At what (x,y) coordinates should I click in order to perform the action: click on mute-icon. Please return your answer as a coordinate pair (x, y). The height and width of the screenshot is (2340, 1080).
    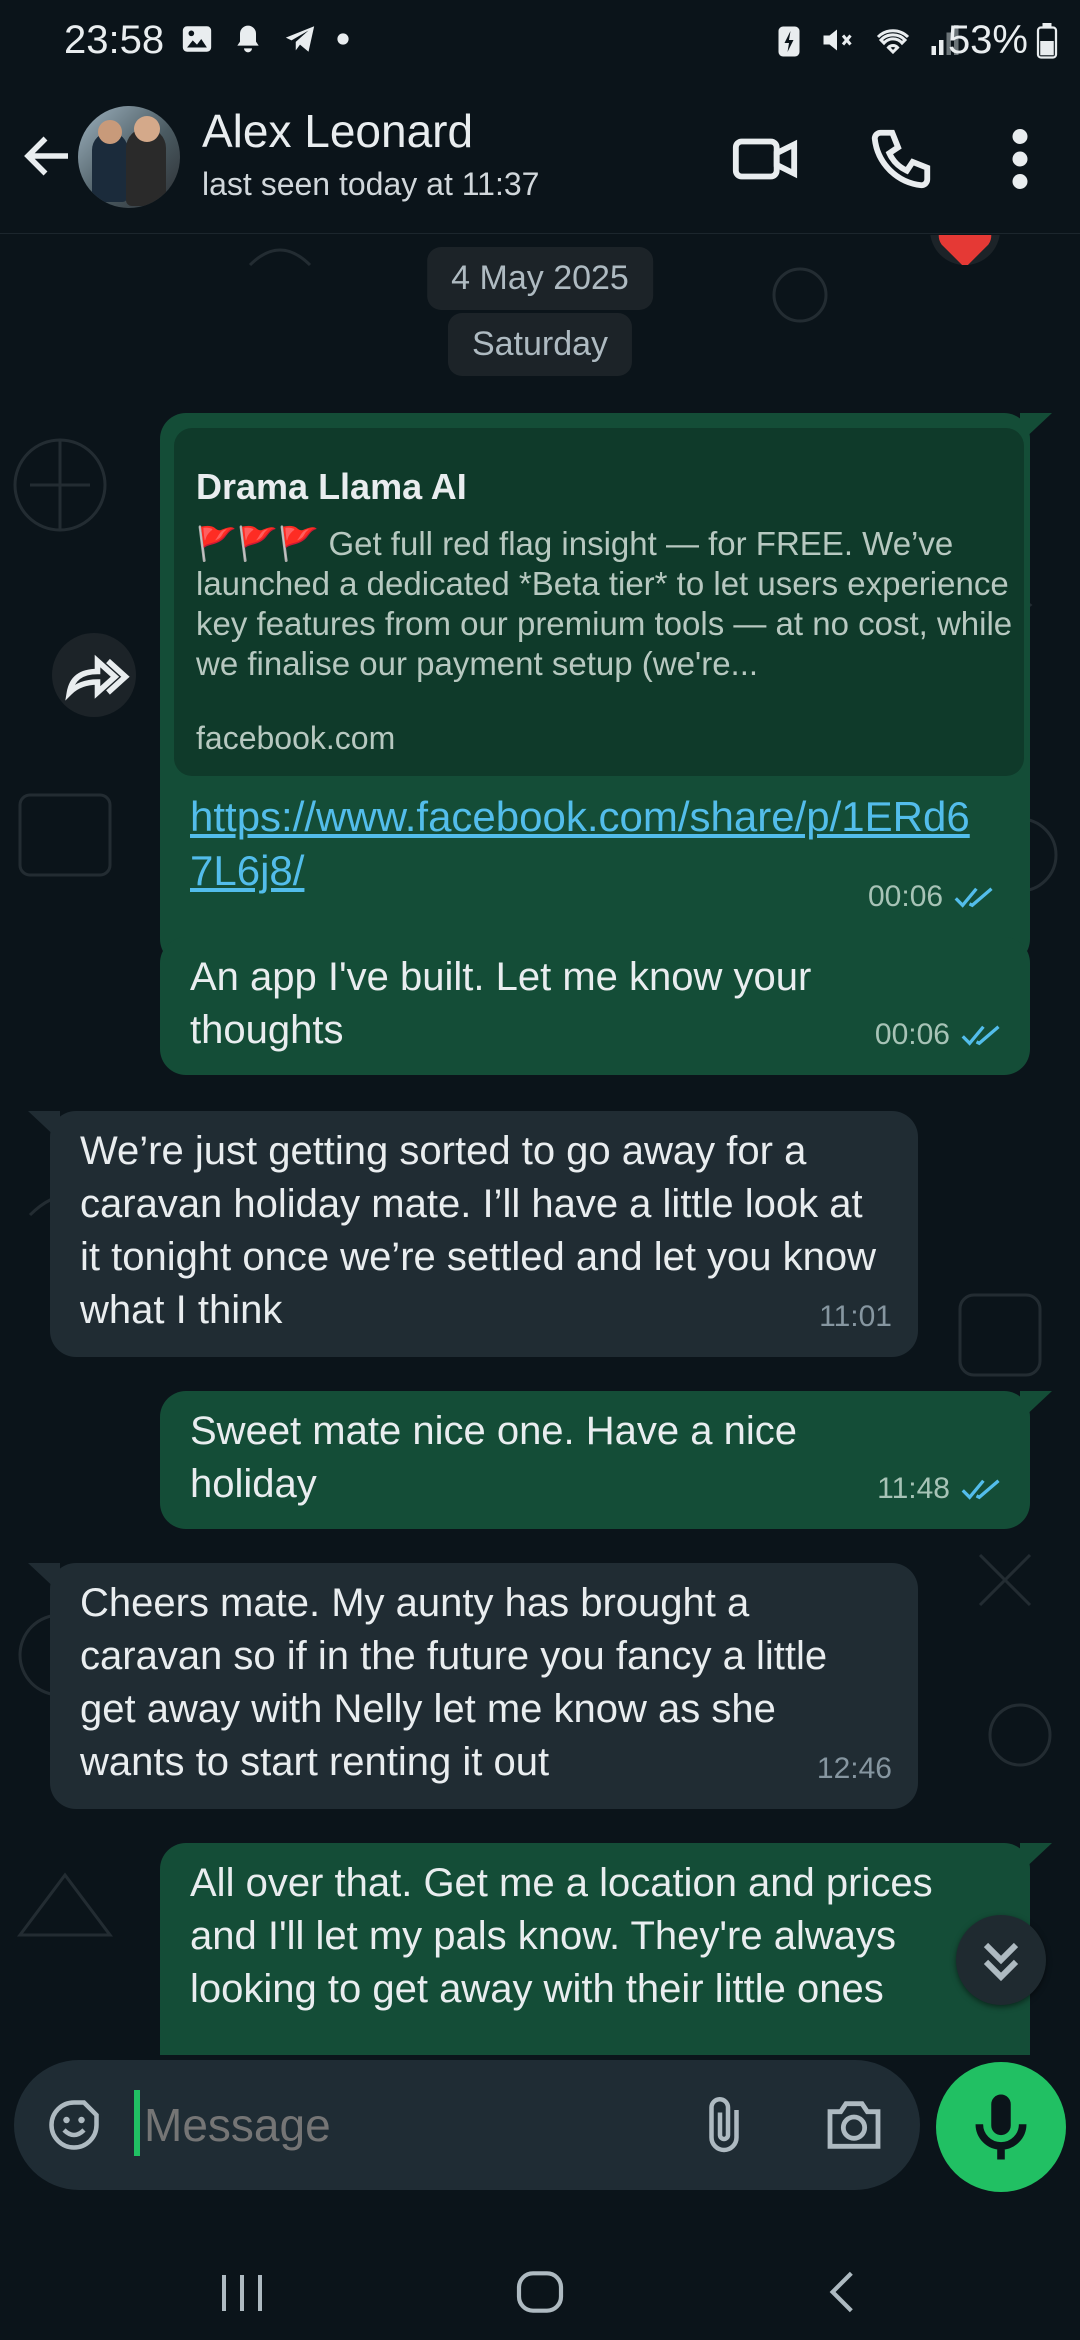
    Looking at the image, I should click on (837, 40).